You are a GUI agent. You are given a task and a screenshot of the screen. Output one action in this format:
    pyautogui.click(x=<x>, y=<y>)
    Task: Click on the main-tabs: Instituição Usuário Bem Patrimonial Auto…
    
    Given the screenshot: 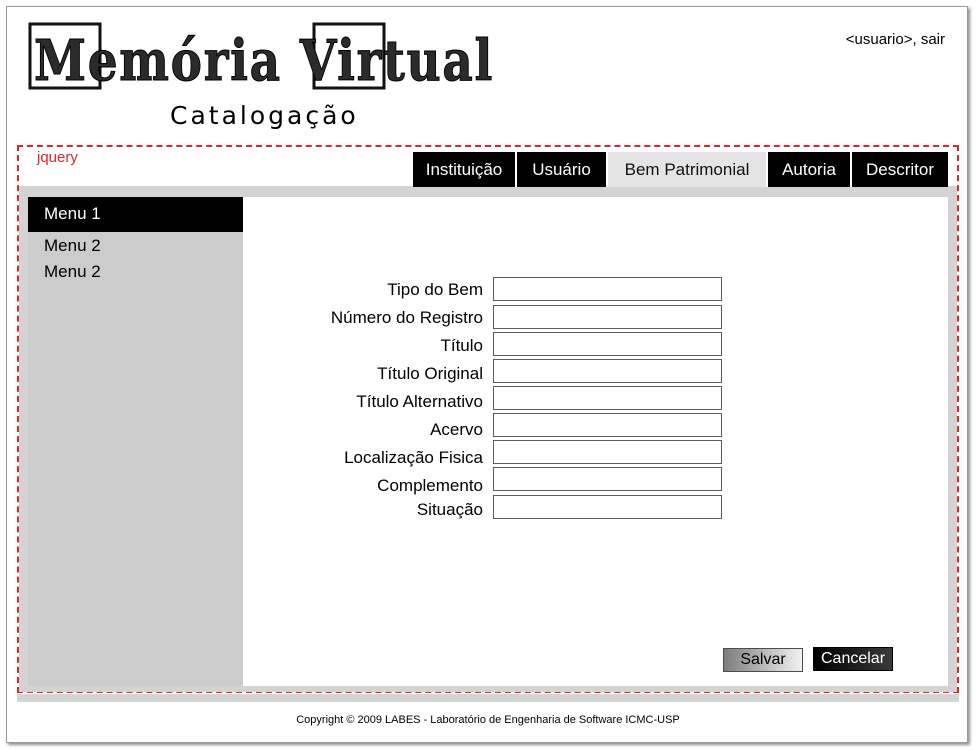 What is the action you would take?
    pyautogui.click(x=680, y=169)
    